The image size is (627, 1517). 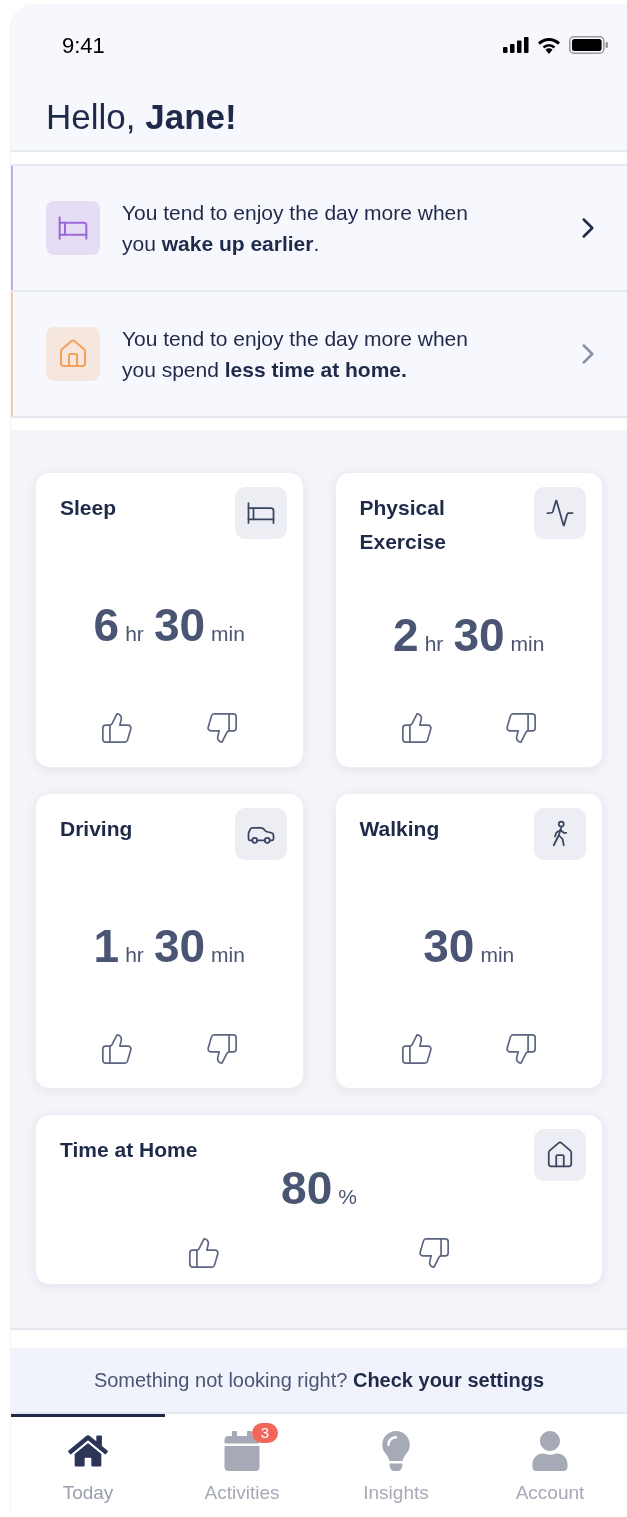 I want to click on insight-row: You tend to enjoy the day more when you wake up earlier., so click(x=319, y=228).